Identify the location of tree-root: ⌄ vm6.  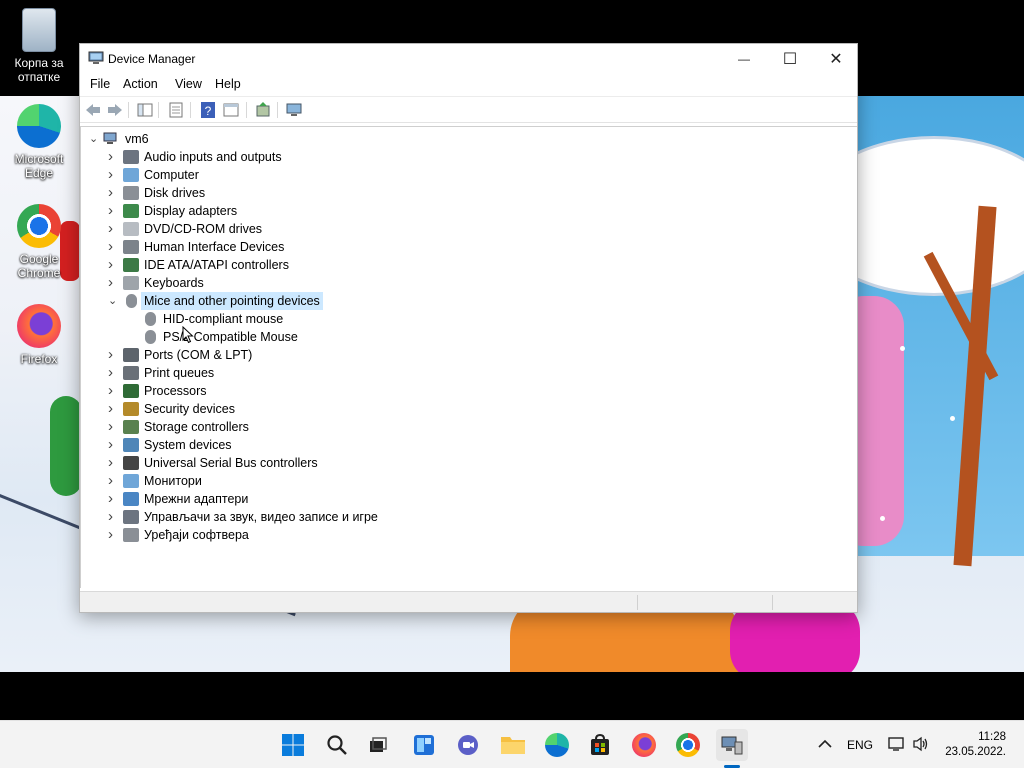
(231, 139).